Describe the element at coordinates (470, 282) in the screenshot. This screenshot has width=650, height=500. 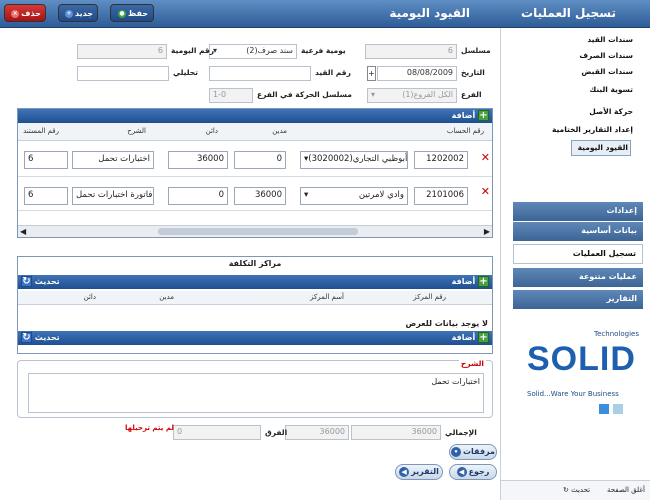
I see `add-cost-center-button: أضافة +` at that location.